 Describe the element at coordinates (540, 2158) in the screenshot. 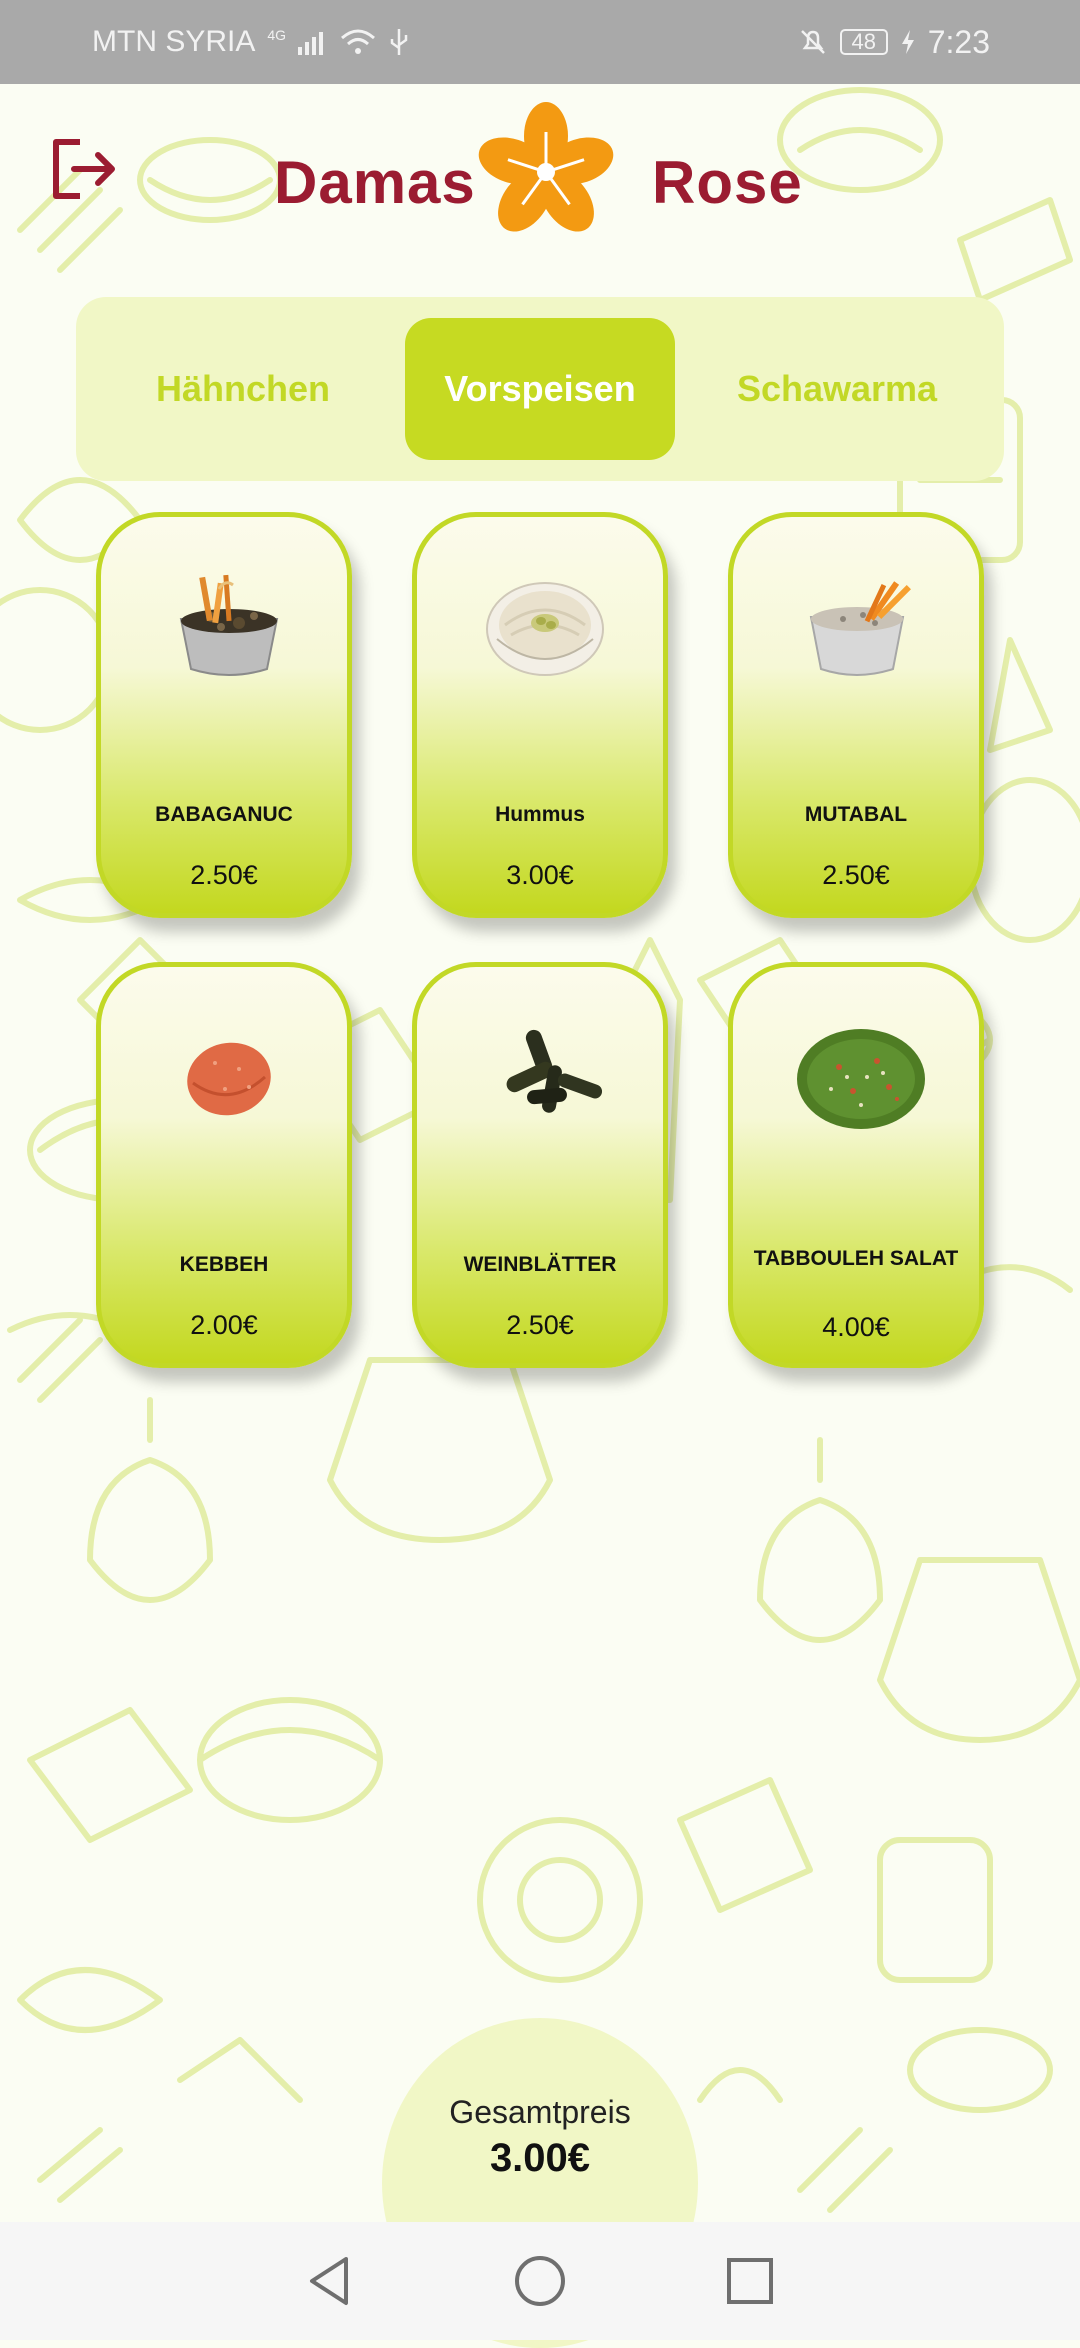

I see `total-value: 3.00€` at that location.